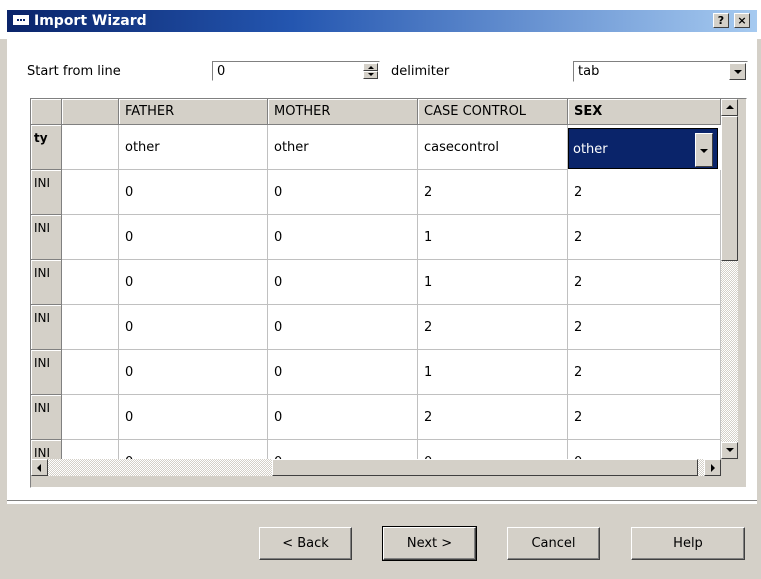  What do you see at coordinates (90, 147) in the screenshot?
I see `type-cell` at bounding box center [90, 147].